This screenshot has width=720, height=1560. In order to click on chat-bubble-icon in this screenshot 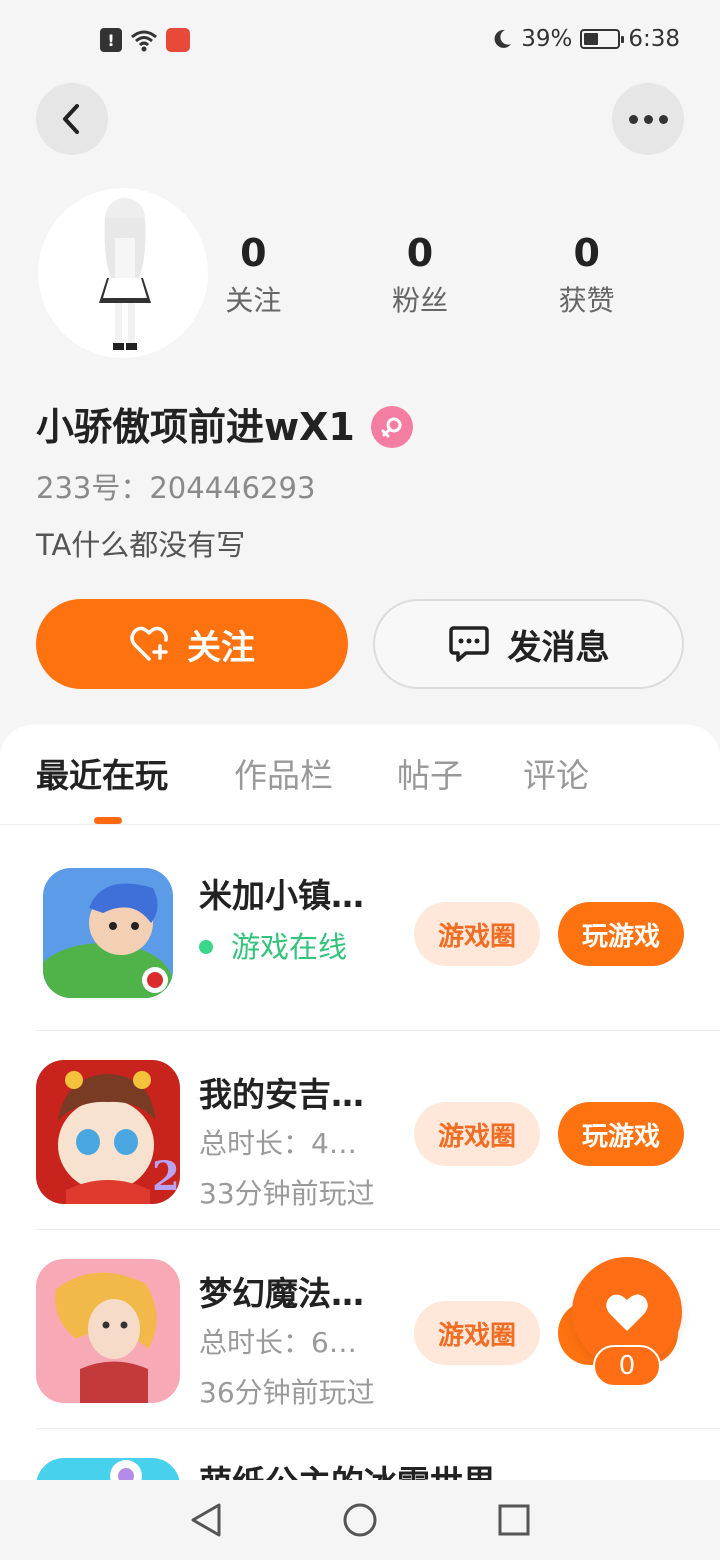, I will do `click(468, 644)`.